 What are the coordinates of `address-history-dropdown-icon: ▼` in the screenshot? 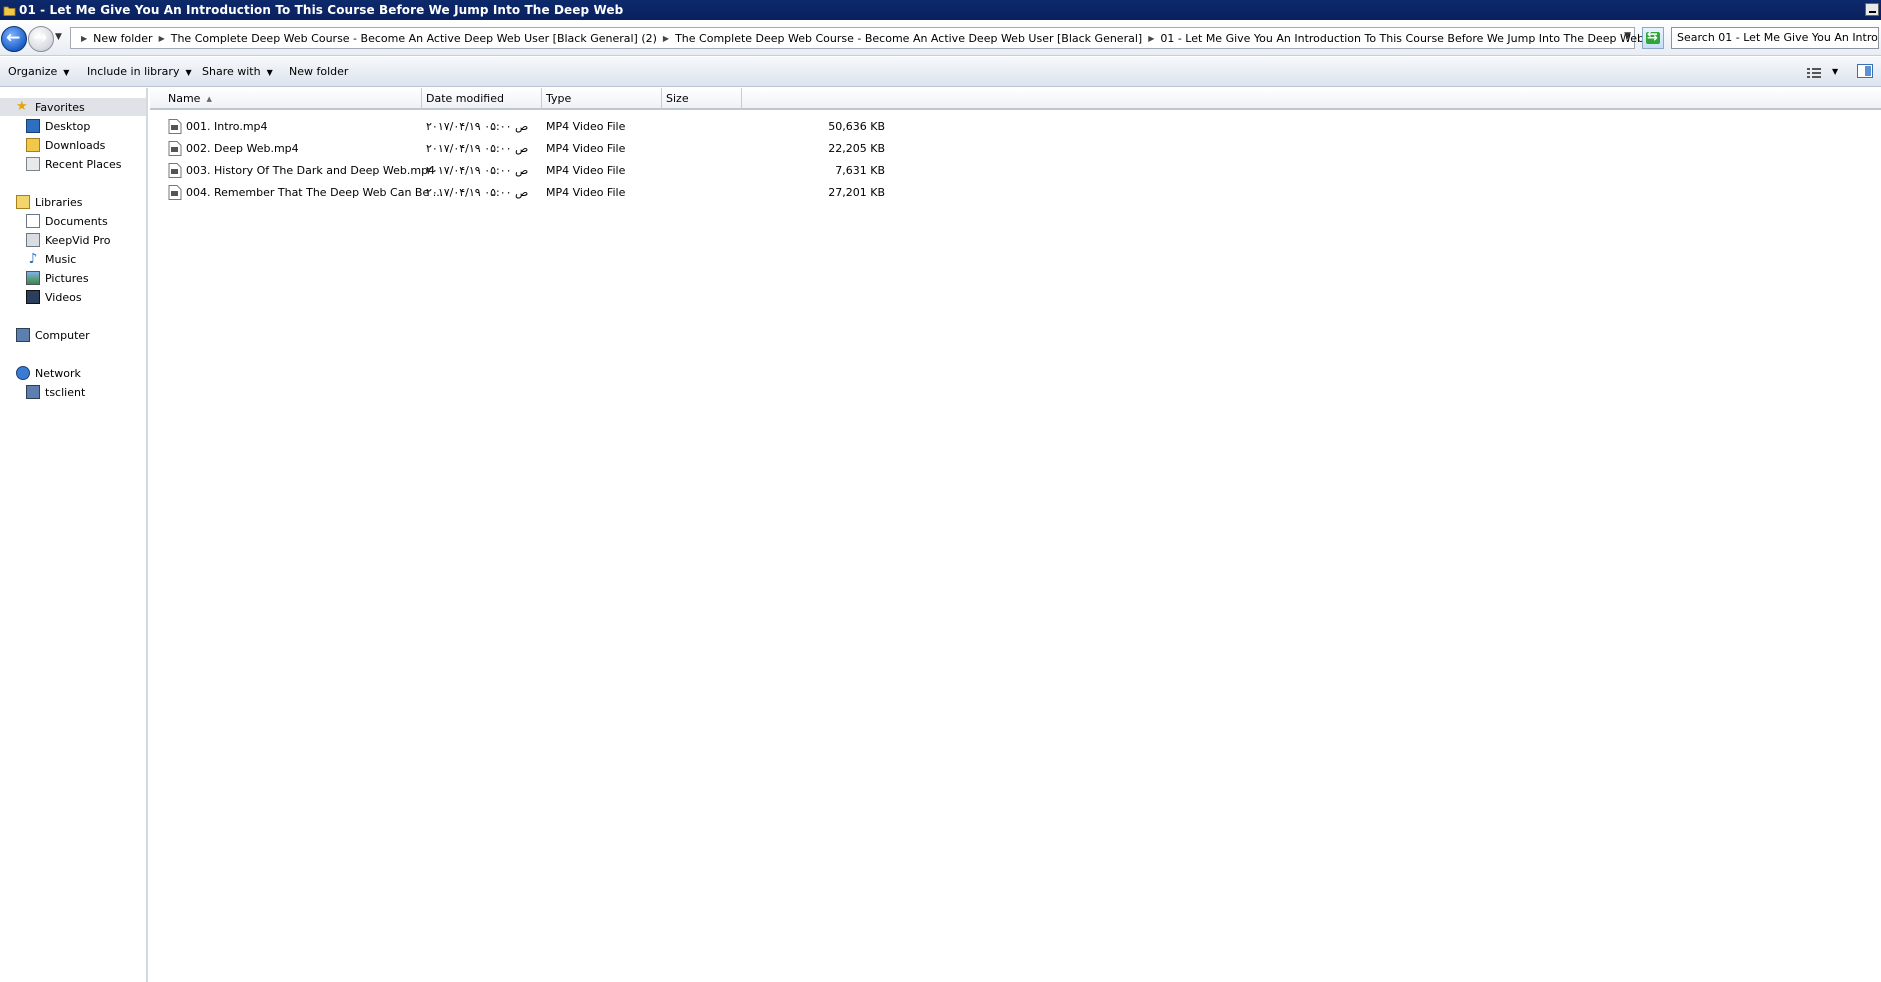 It's located at (1627, 36).